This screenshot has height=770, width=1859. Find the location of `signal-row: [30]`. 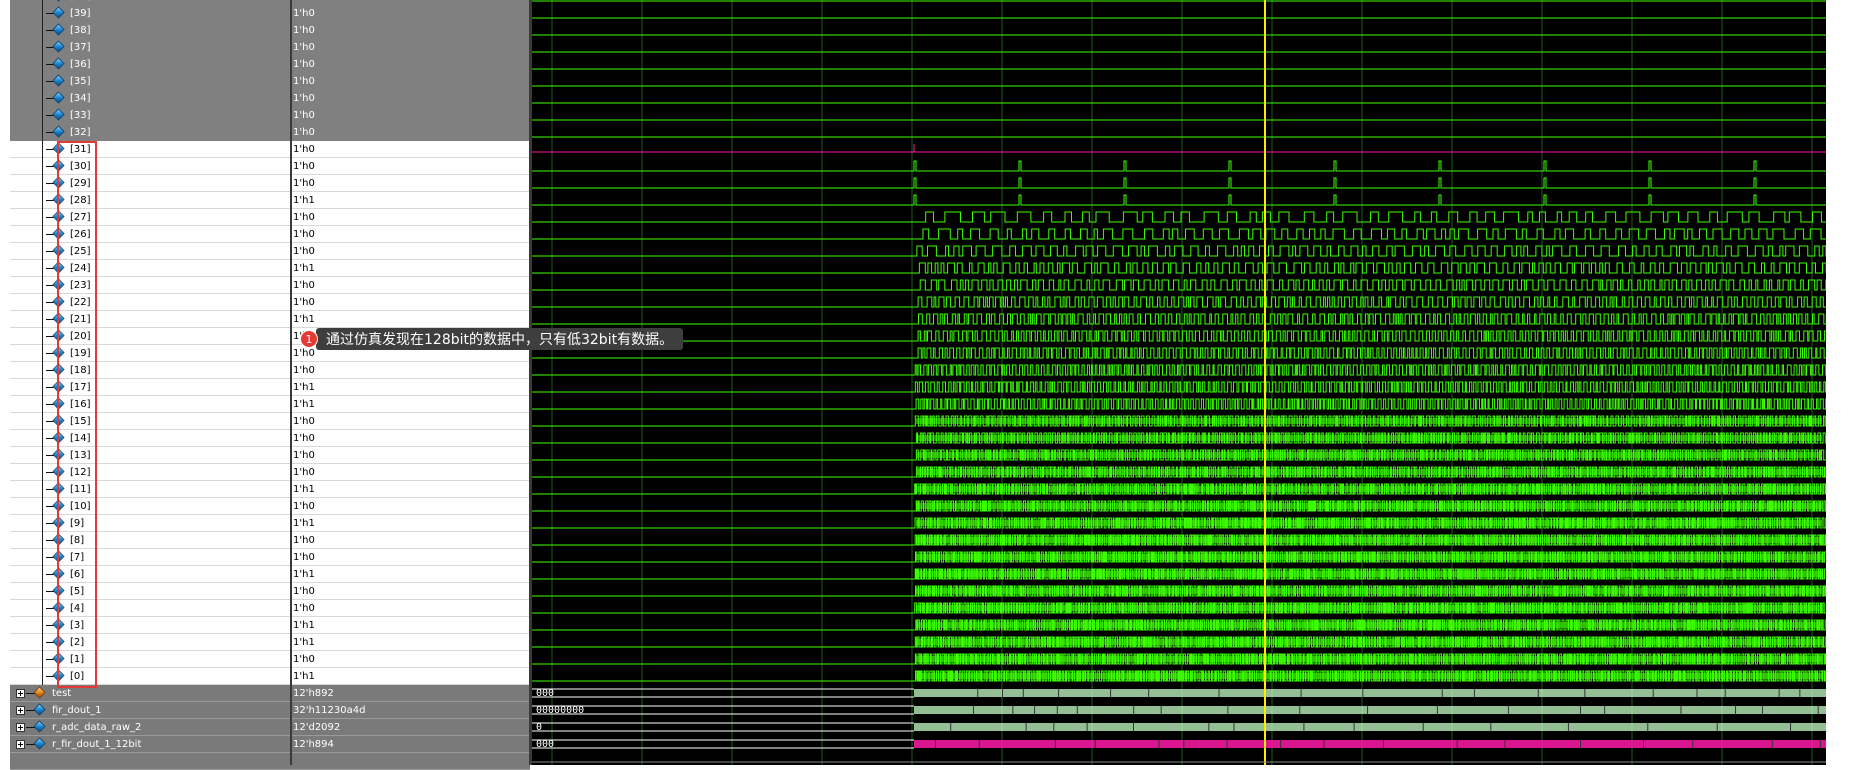

signal-row: [30] is located at coordinates (150, 166).